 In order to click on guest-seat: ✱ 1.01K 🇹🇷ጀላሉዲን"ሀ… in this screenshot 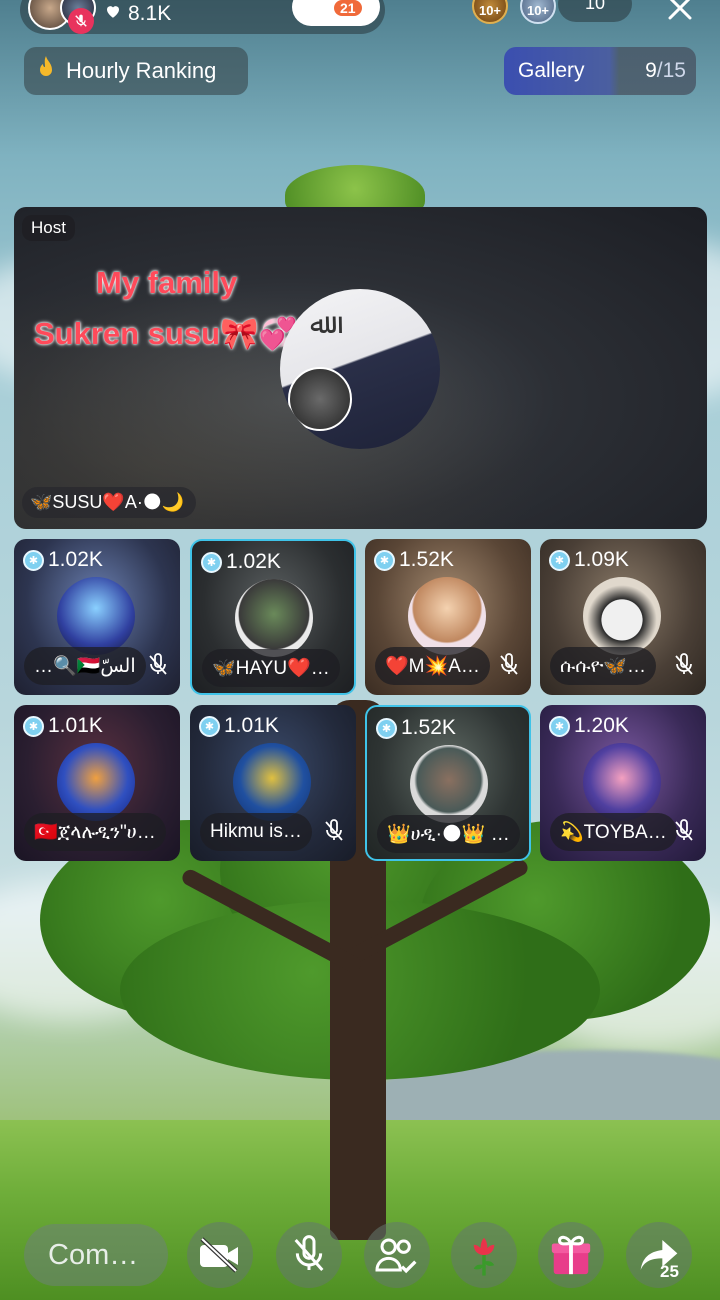, I will do `click(97, 783)`.